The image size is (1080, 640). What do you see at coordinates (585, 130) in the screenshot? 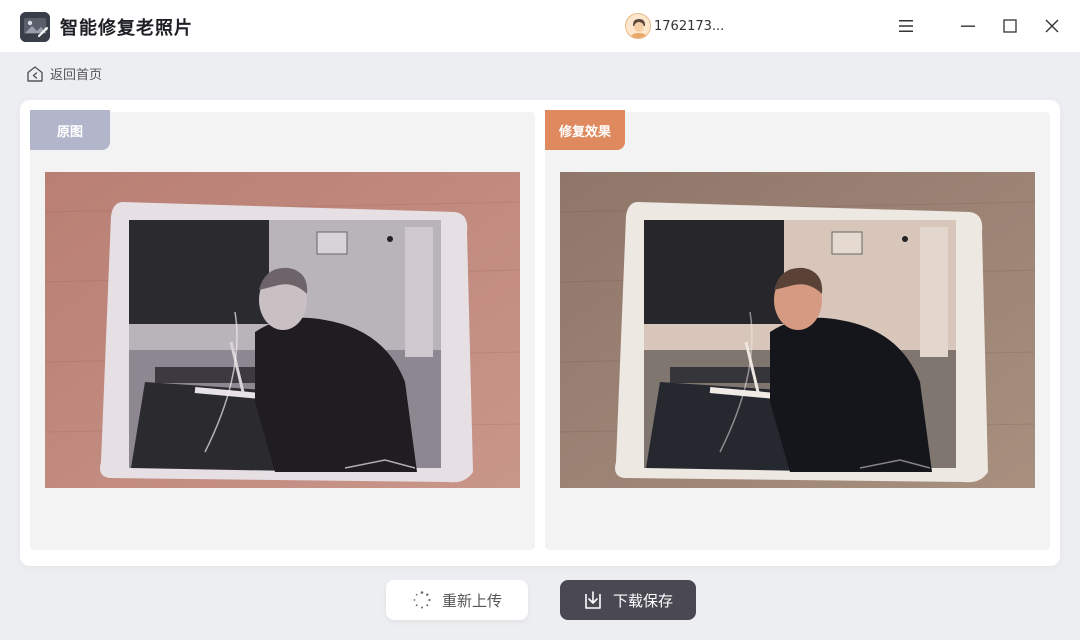
I see `restored-tag: 修复效果` at bounding box center [585, 130].